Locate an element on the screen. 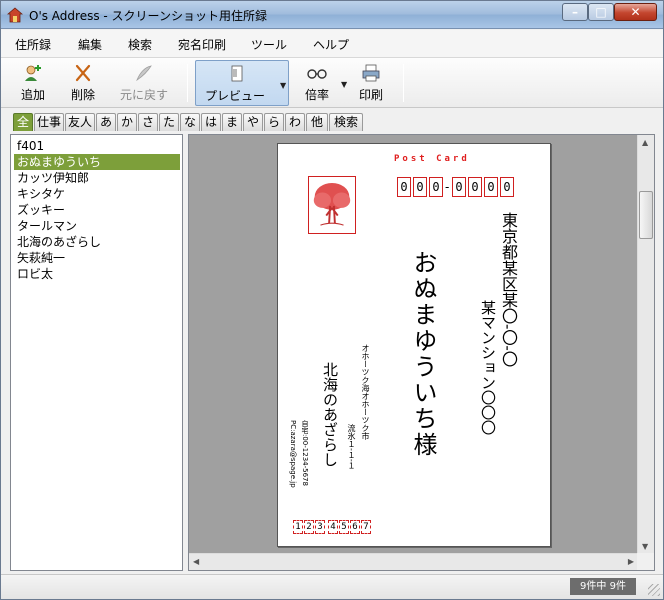  preview-button: プレビュー ▼ is located at coordinates (242, 83).